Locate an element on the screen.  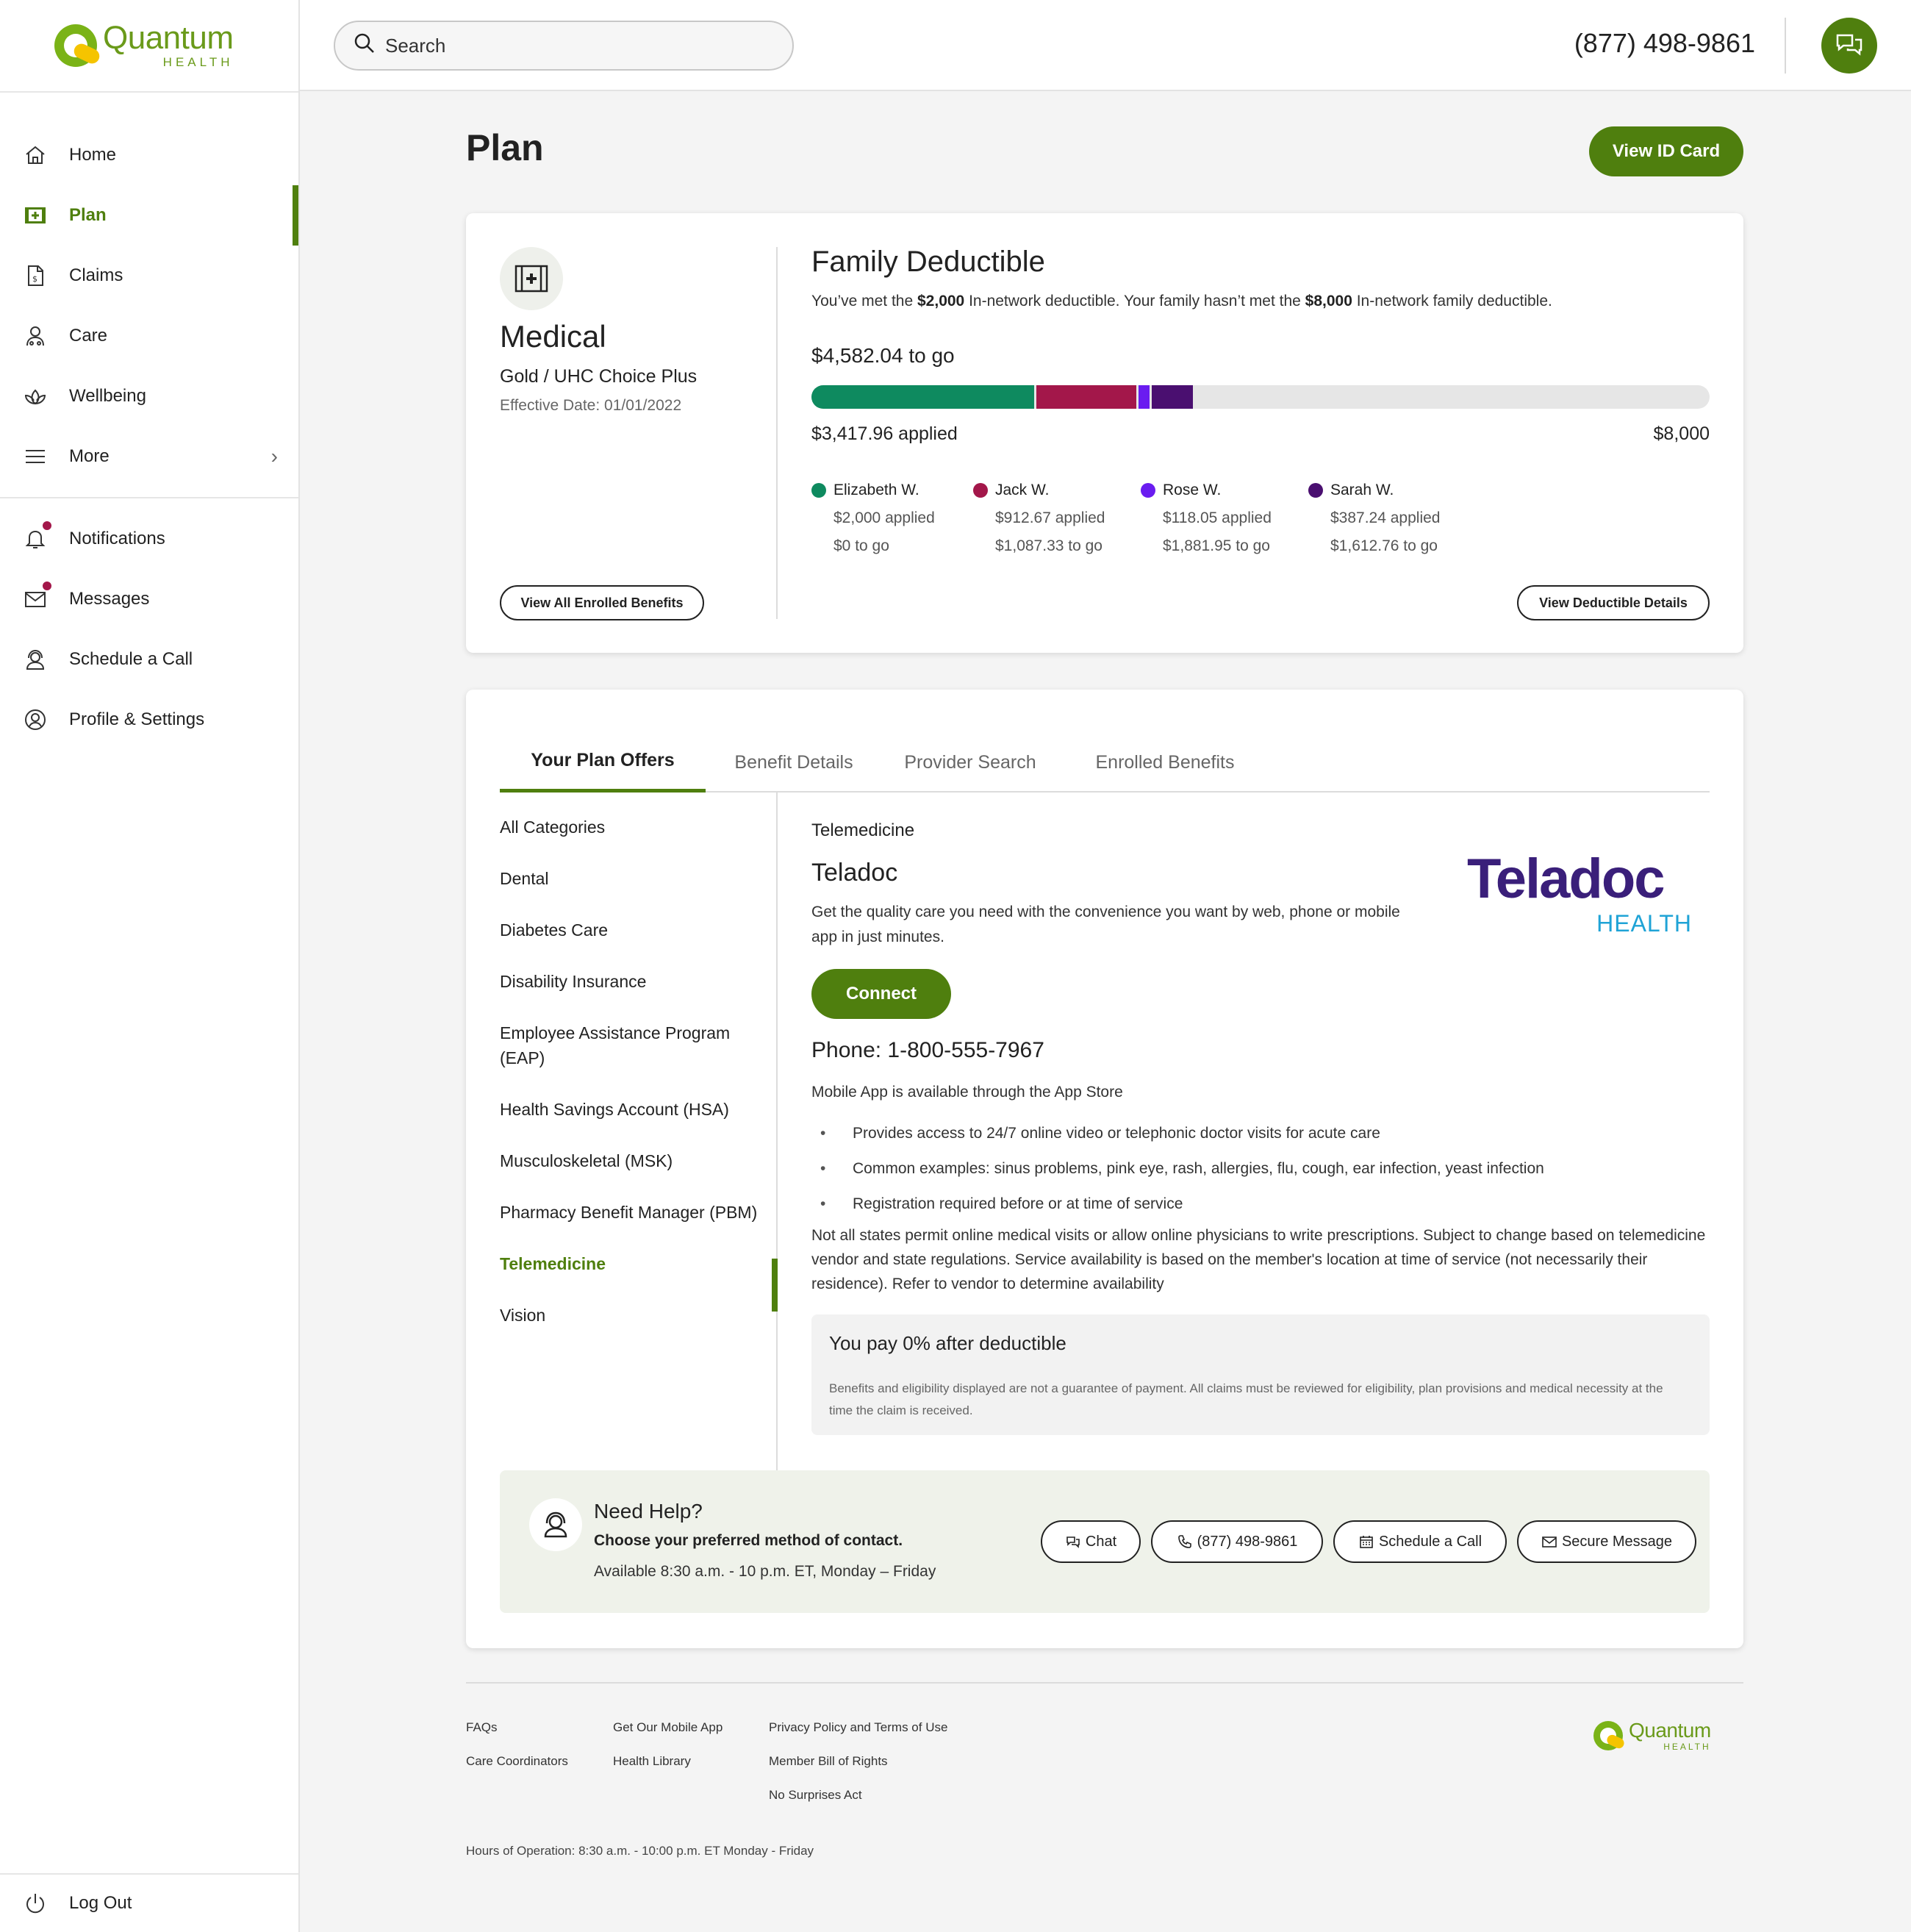
search-input is located at coordinates (576, 45).